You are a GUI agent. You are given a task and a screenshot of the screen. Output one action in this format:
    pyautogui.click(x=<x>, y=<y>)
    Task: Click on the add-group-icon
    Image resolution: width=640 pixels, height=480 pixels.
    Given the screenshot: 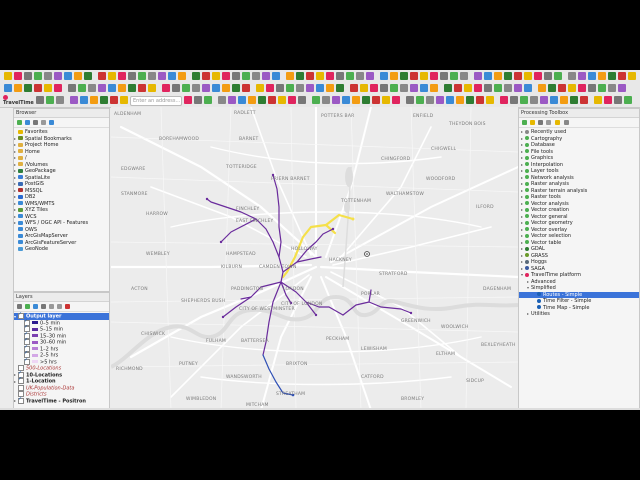 What is the action you would take?
    pyautogui.click(x=27, y=306)
    